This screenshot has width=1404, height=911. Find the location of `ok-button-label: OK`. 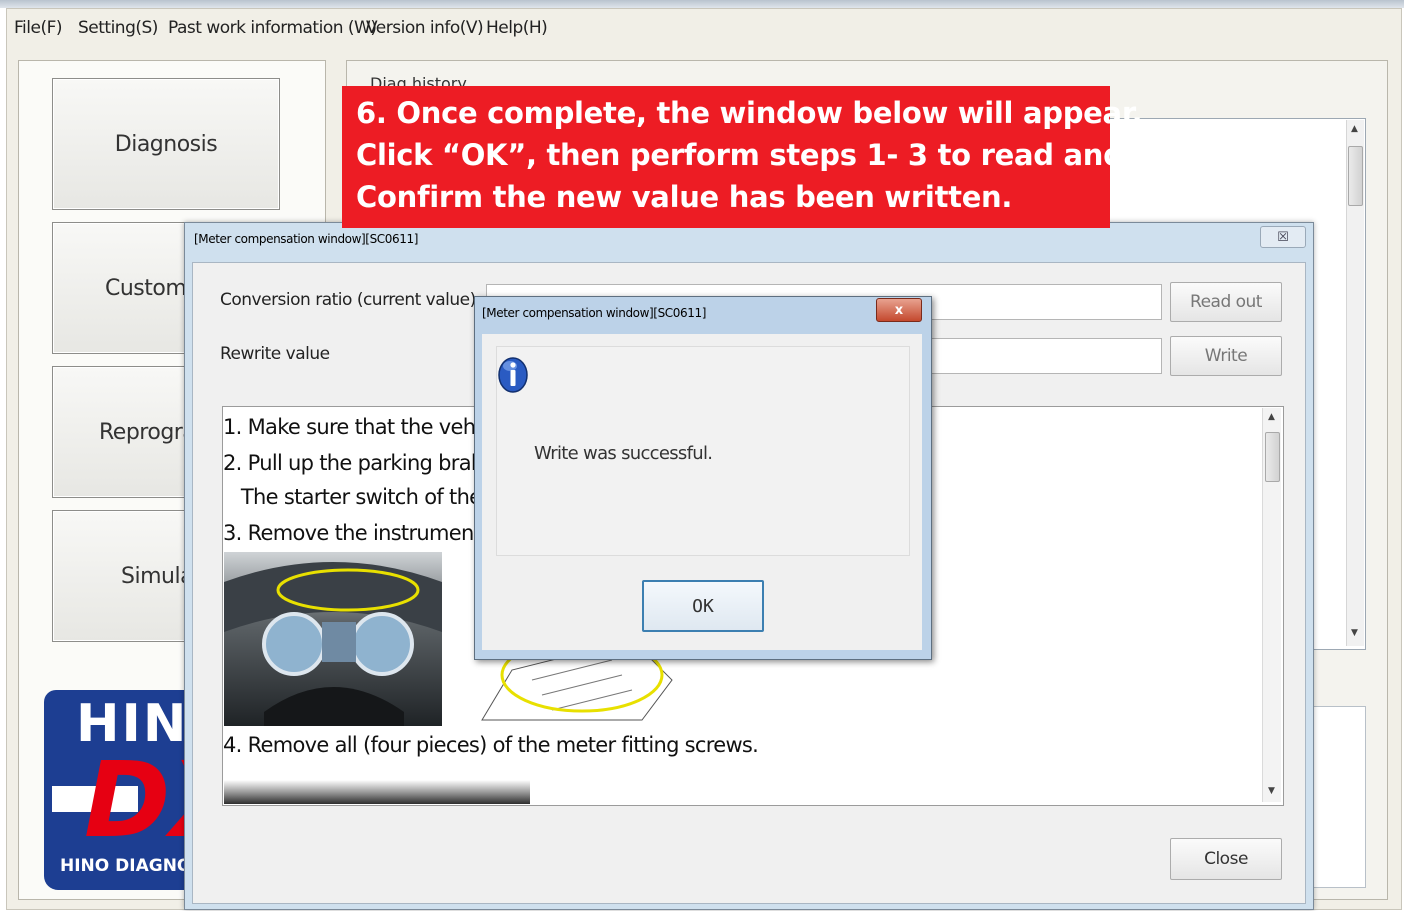

ok-button-label: OK is located at coordinates (703, 606).